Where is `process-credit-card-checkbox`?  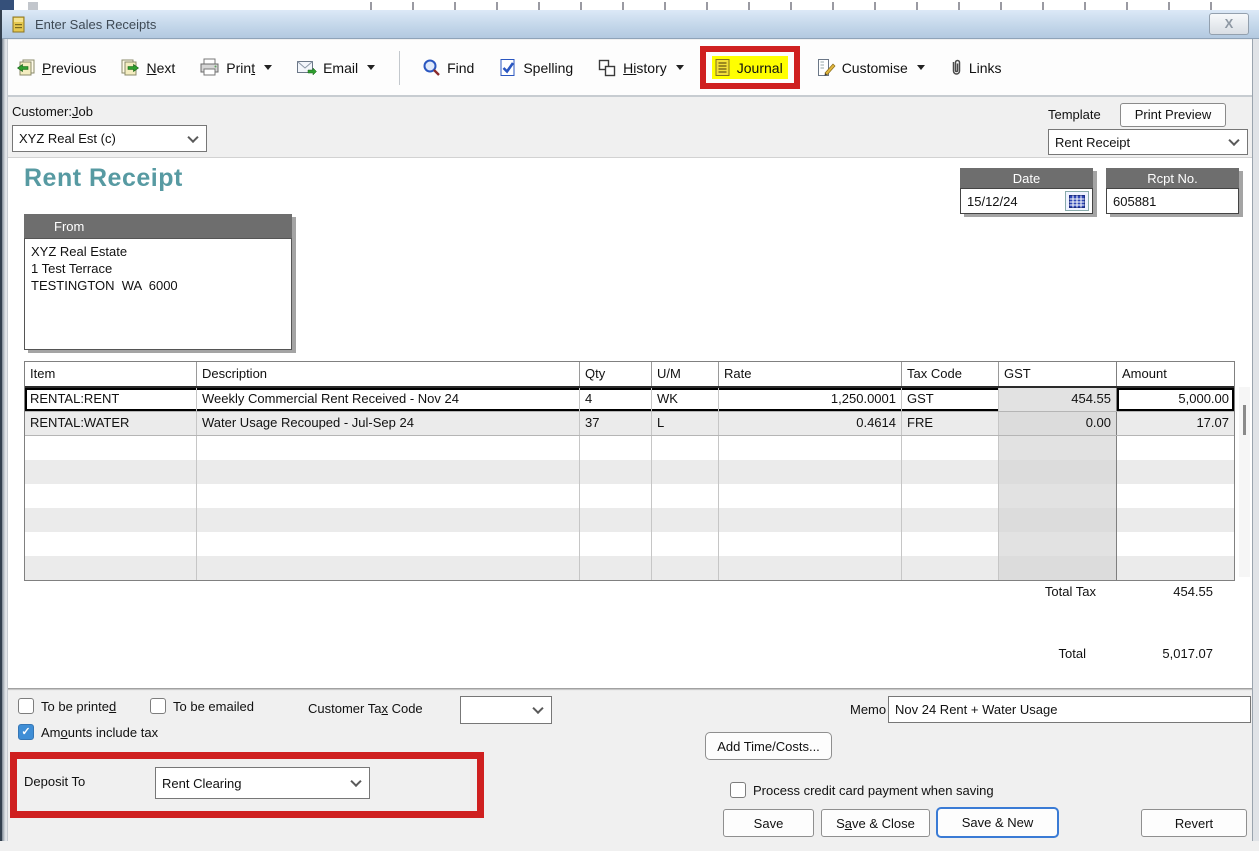 process-credit-card-checkbox is located at coordinates (738, 790).